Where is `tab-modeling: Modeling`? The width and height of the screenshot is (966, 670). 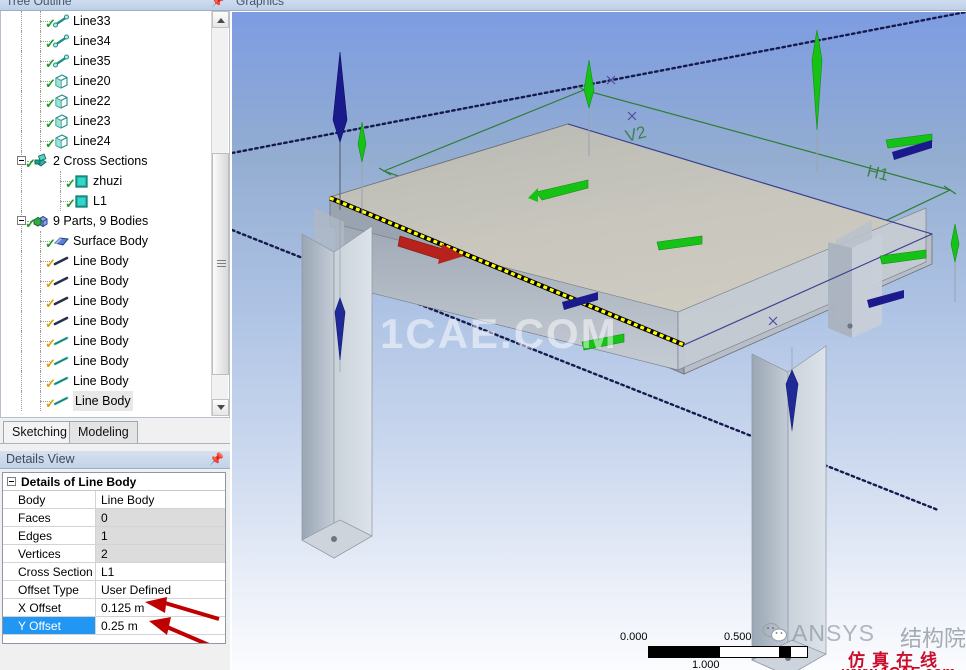
tab-modeling: Modeling is located at coordinates (103, 432).